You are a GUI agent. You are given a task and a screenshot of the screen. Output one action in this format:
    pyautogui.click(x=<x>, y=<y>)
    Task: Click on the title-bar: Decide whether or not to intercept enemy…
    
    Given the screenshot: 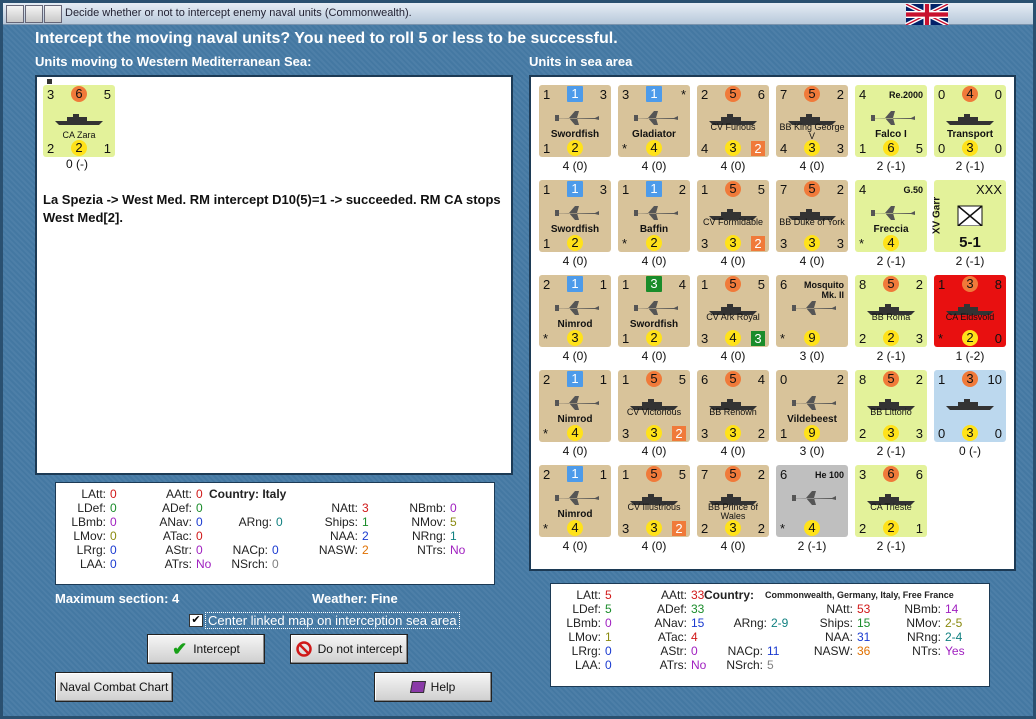 What is the action you would take?
    pyautogui.click(x=518, y=14)
    